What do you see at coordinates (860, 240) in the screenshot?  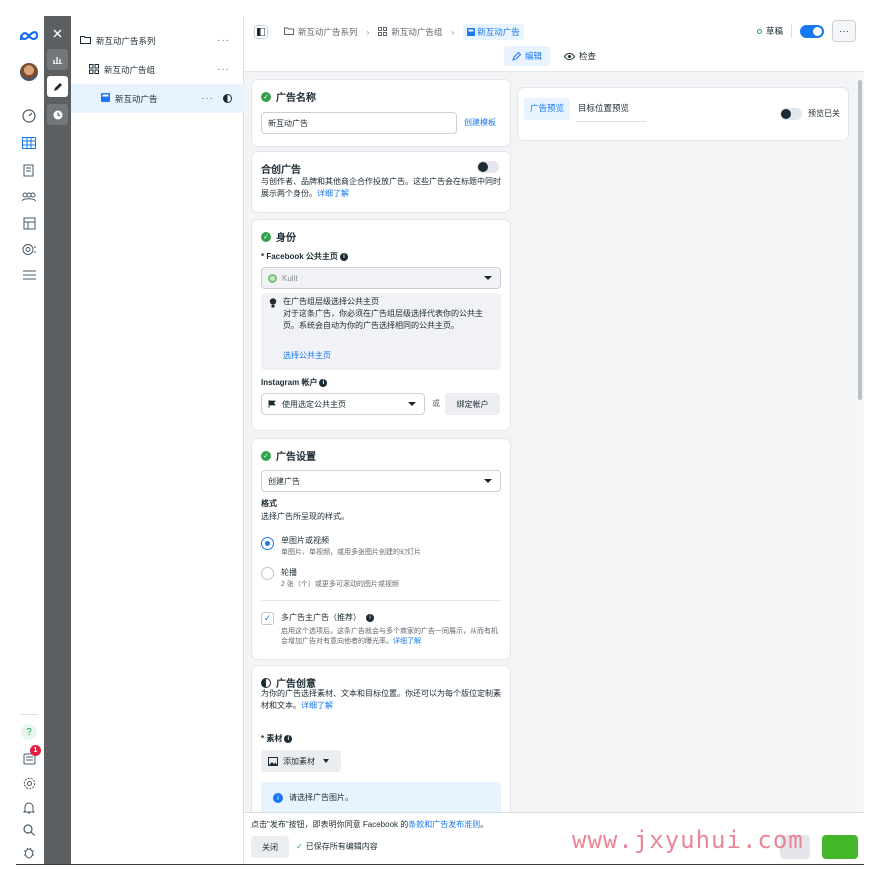 I see `scrollbar-thumb` at bounding box center [860, 240].